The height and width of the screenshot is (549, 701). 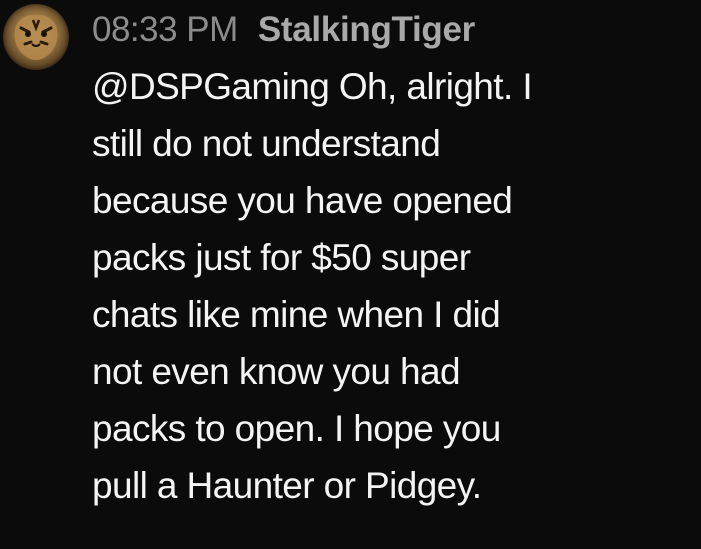 What do you see at coordinates (312, 86) in the screenshot?
I see `message-text-line: @DSPGaming Oh, alright. I` at bounding box center [312, 86].